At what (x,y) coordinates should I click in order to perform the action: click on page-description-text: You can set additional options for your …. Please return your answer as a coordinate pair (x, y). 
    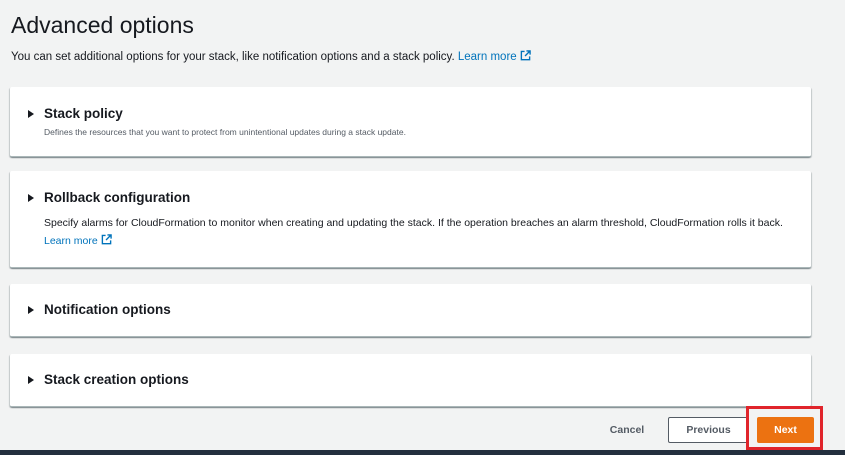
    Looking at the image, I should click on (233, 57).